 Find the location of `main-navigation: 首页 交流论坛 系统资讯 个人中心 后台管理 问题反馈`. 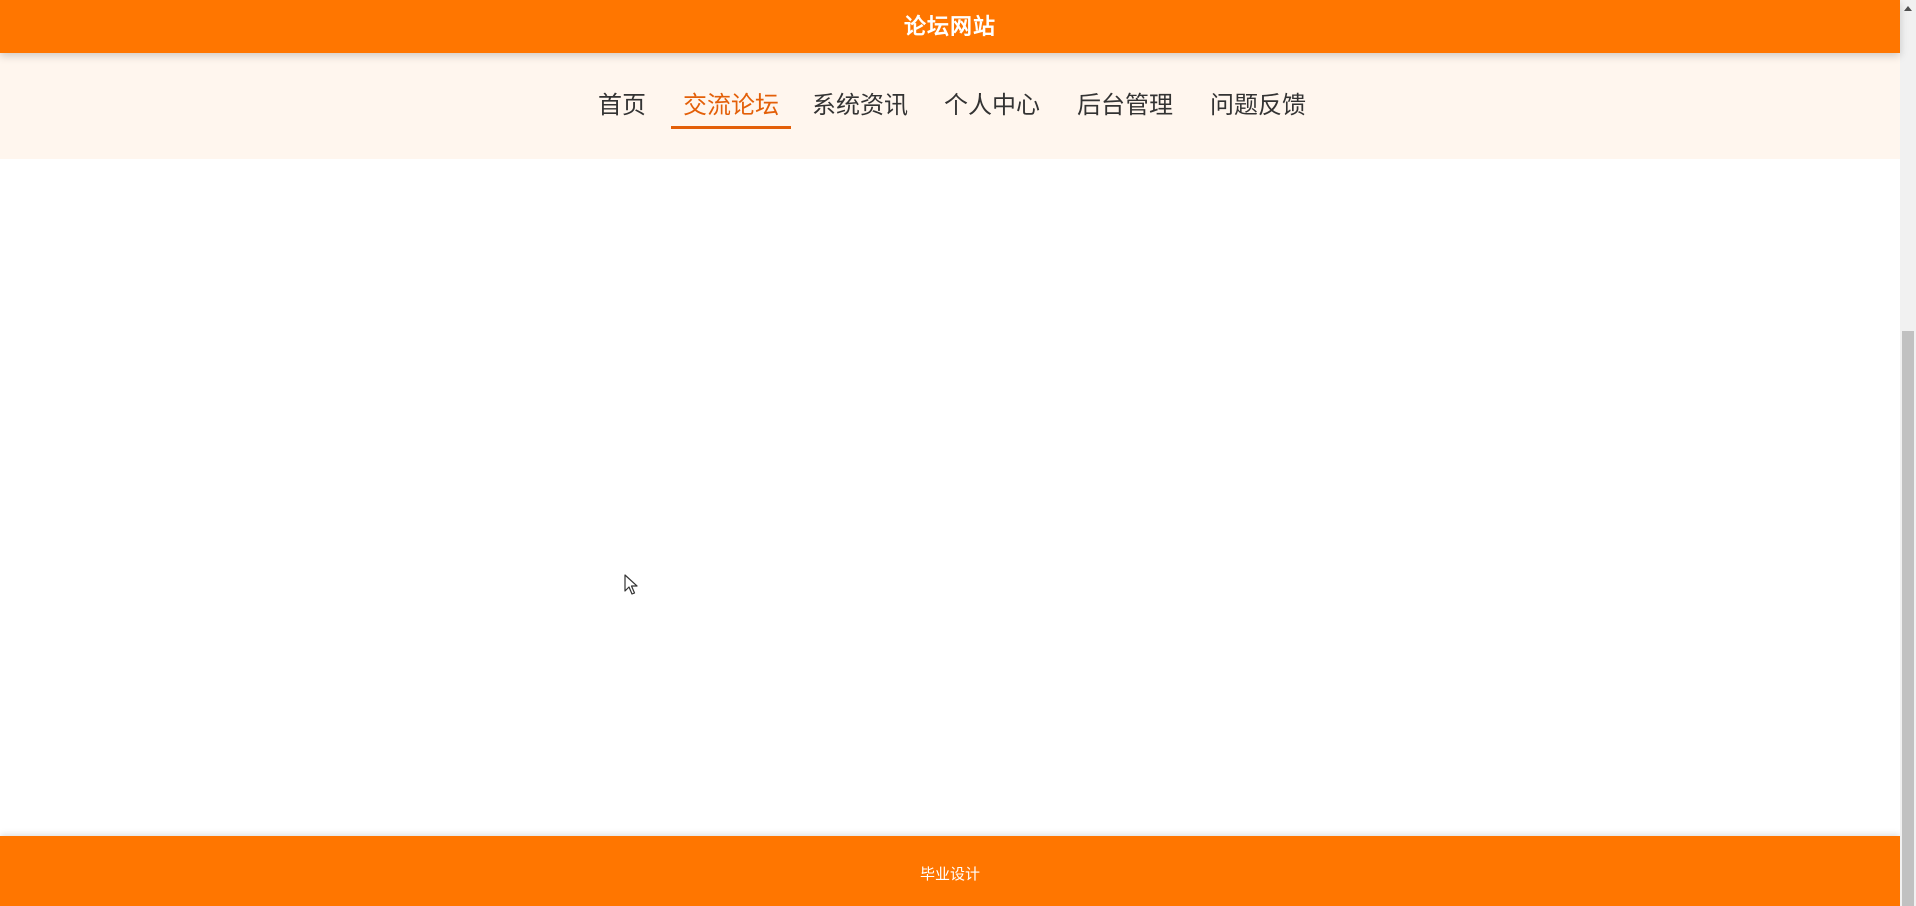

main-navigation: 首页 交流论坛 系统资讯 个人中心 后台管理 问题反馈 is located at coordinates (950, 106).